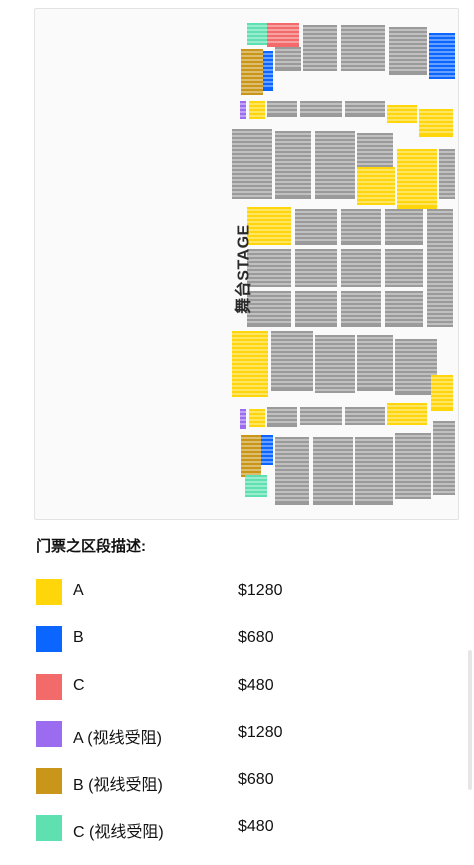 The height and width of the screenshot is (865, 474). Describe the element at coordinates (117, 738) in the screenshot. I see `legend-zone-name: A (视线受阻)` at that location.